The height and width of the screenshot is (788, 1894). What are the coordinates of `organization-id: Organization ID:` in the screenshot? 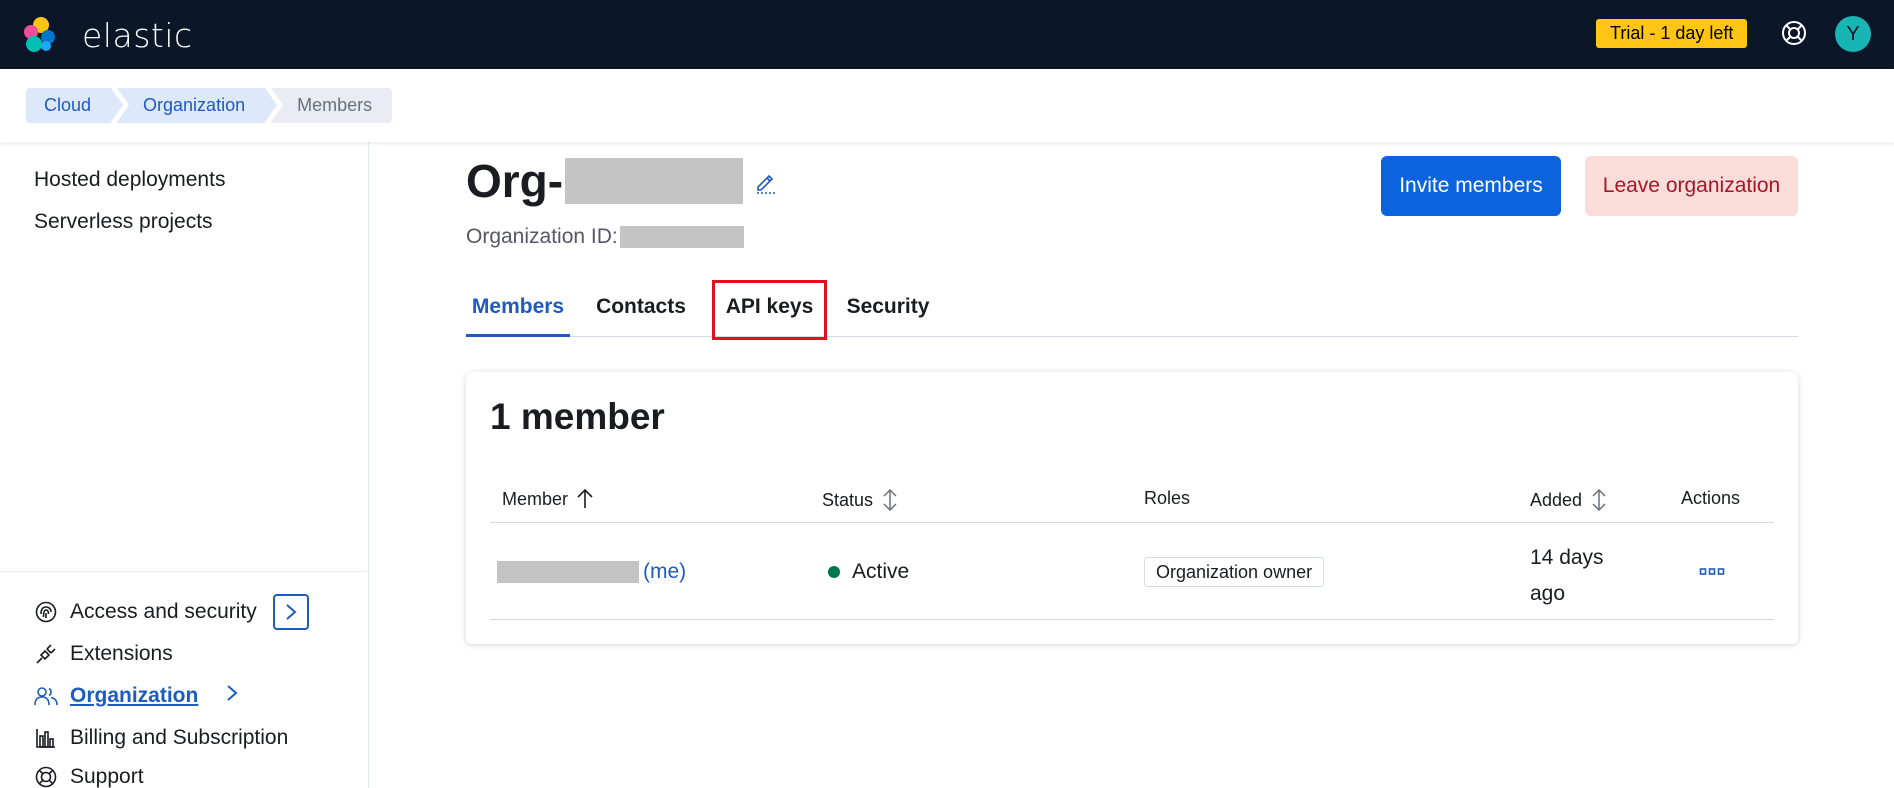 It's located at (605, 237).